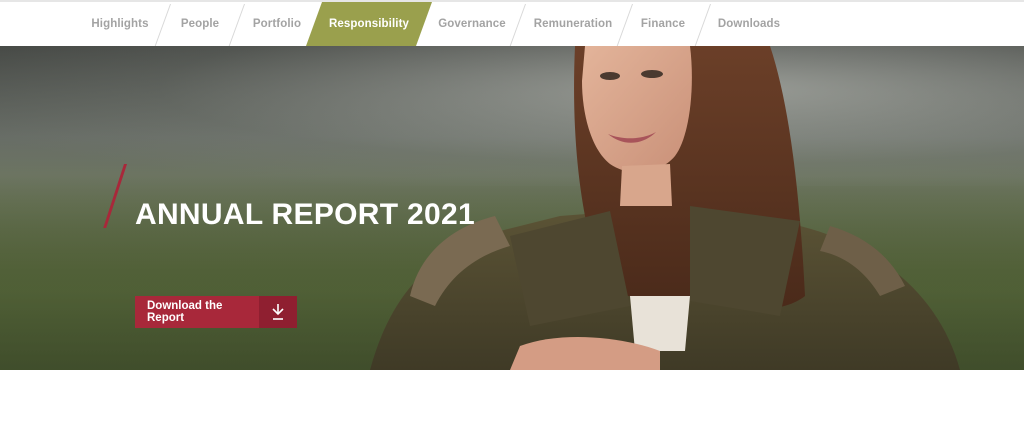 This screenshot has width=1024, height=430. What do you see at coordinates (663, 24) in the screenshot?
I see `nav-item-finance: Finance` at bounding box center [663, 24].